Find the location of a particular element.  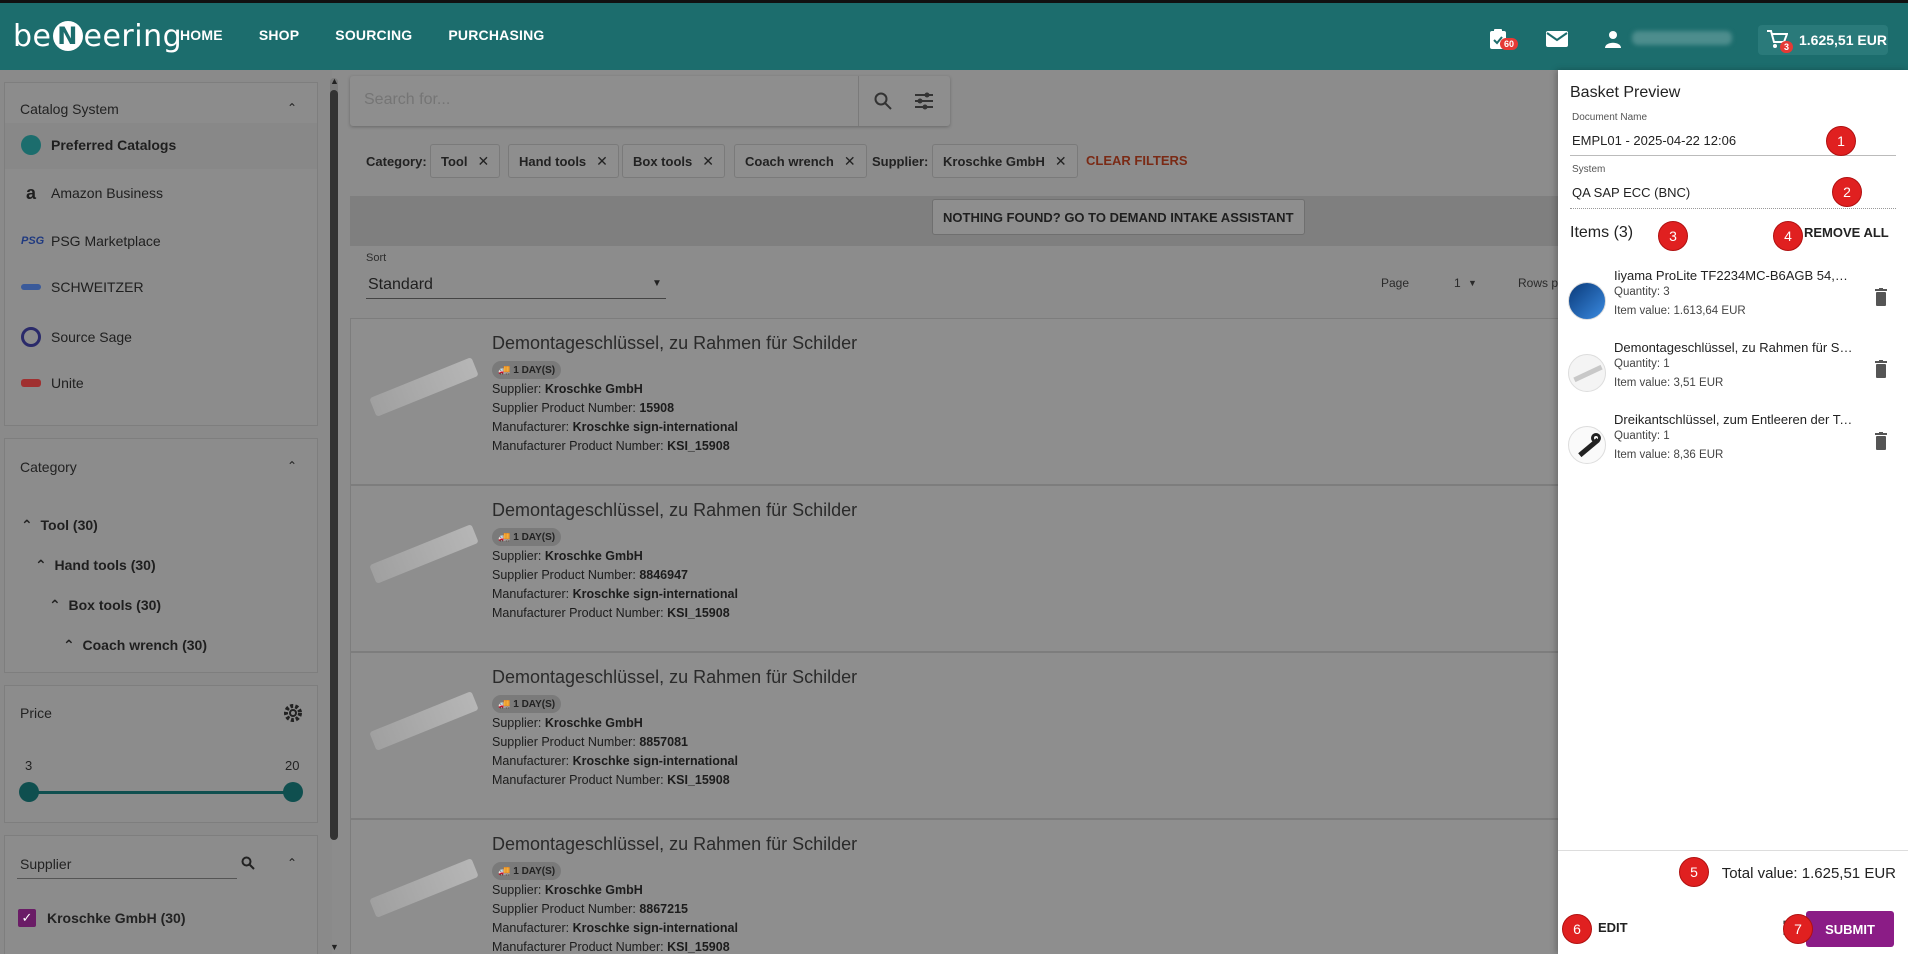

mpn-value: KSI_15908 is located at coordinates (698, 780).